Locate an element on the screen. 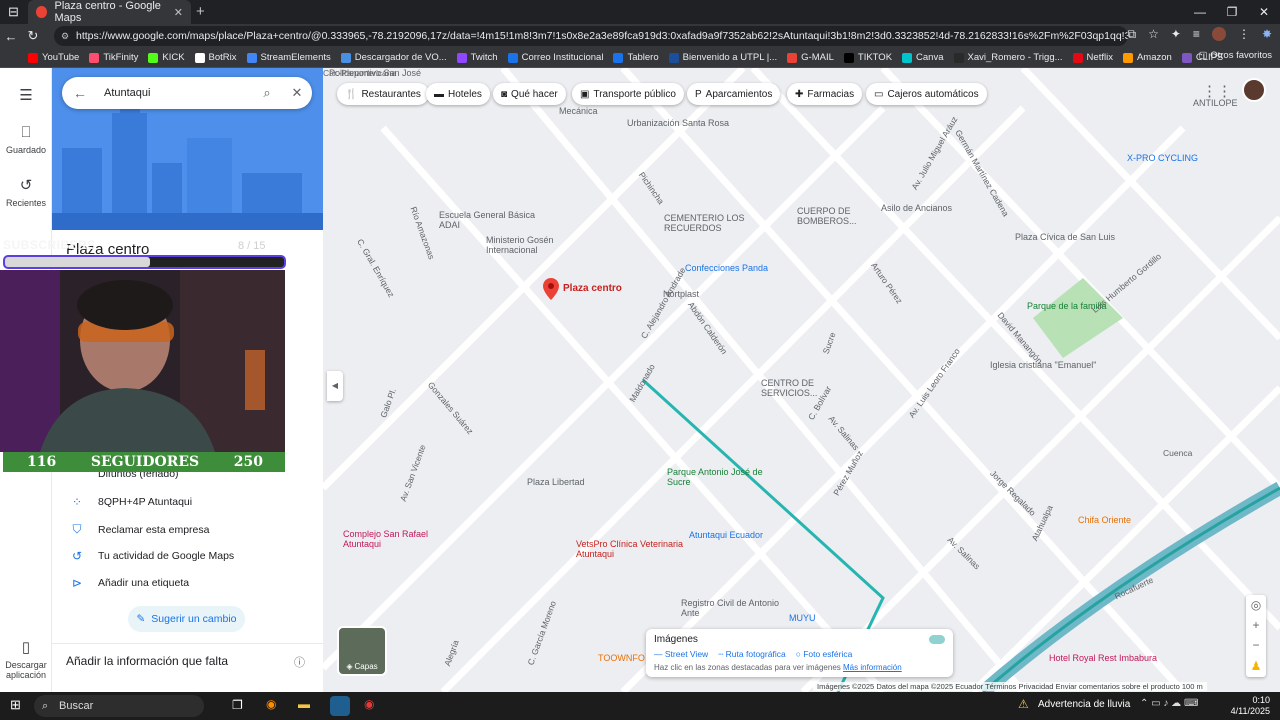 Image resolution: width=1280 pixels, height=720 pixels. bookmark-item: KICK is located at coordinates (166, 57).